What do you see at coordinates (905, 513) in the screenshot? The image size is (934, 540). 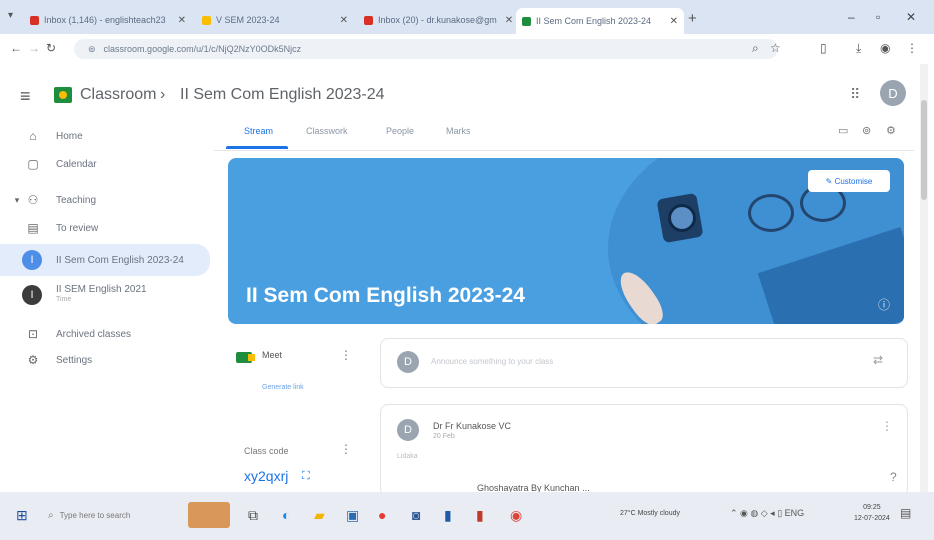 I see `notification-icon: ▤` at bounding box center [905, 513].